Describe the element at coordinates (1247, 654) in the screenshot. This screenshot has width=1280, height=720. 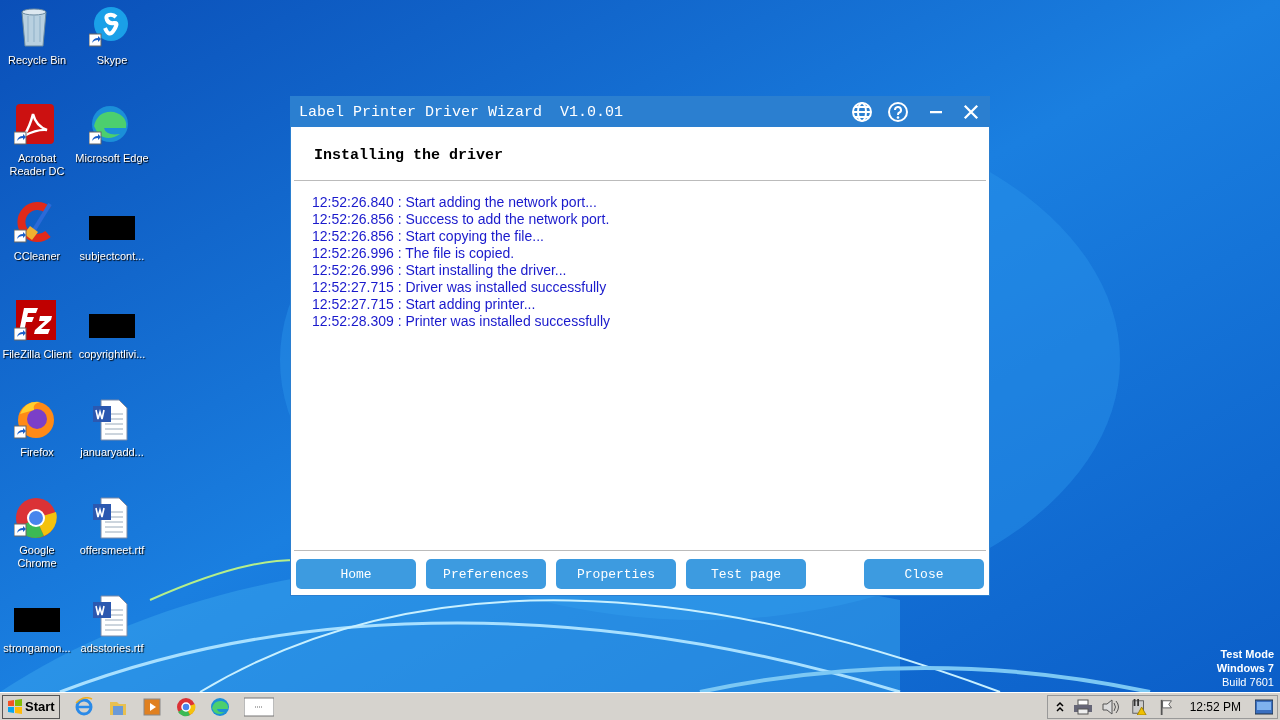
I see `system-info-text: Test Mode` at that location.